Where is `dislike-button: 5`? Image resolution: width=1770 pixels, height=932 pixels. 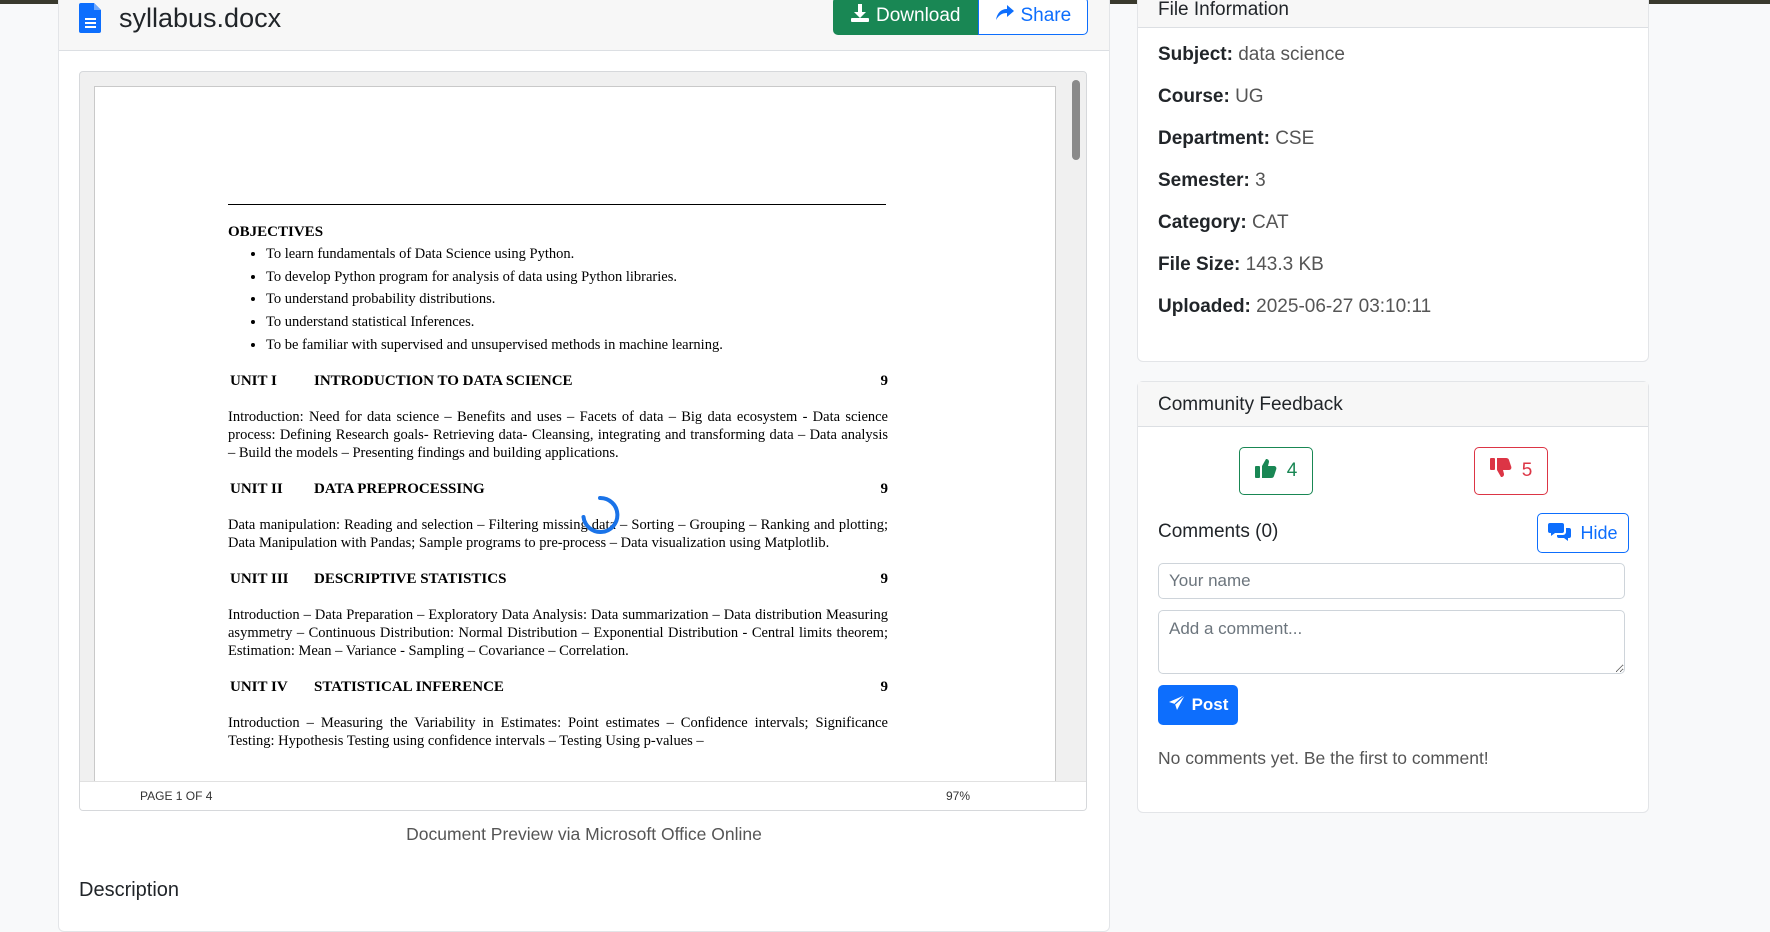 dislike-button: 5 is located at coordinates (1511, 471).